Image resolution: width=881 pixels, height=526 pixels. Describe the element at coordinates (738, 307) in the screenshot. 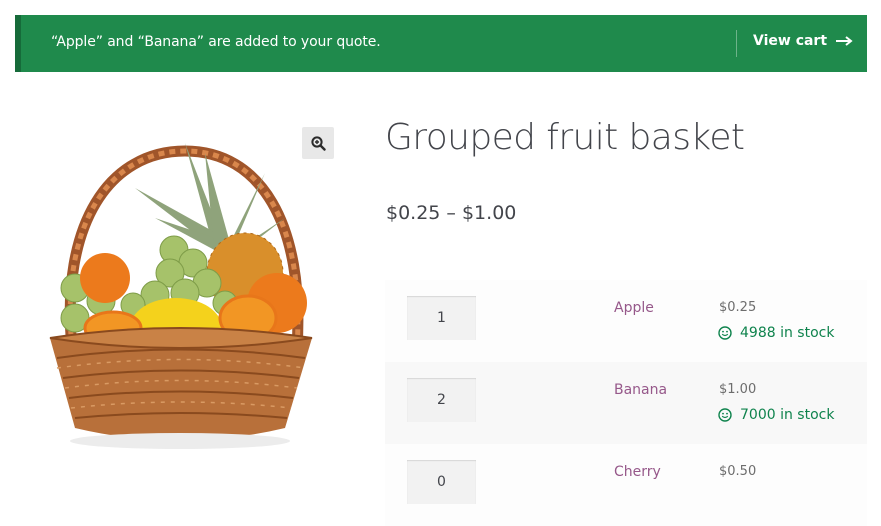

I see `product-price-apple: $0.25` at that location.